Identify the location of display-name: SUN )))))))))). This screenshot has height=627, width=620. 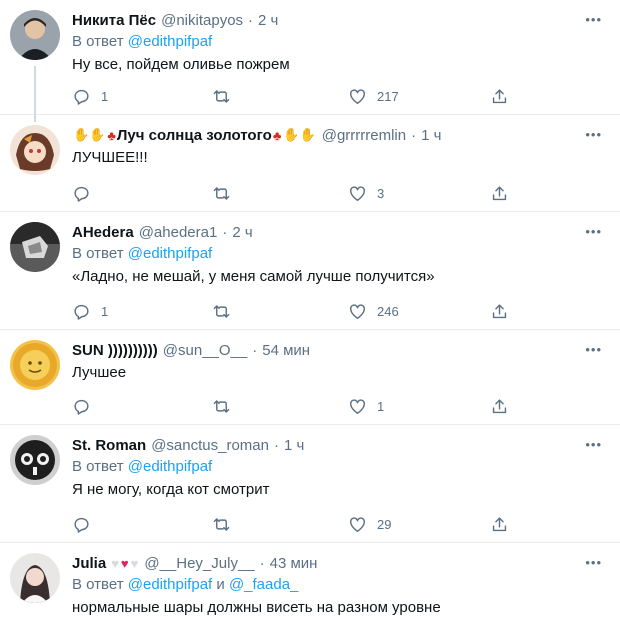
(115, 350).